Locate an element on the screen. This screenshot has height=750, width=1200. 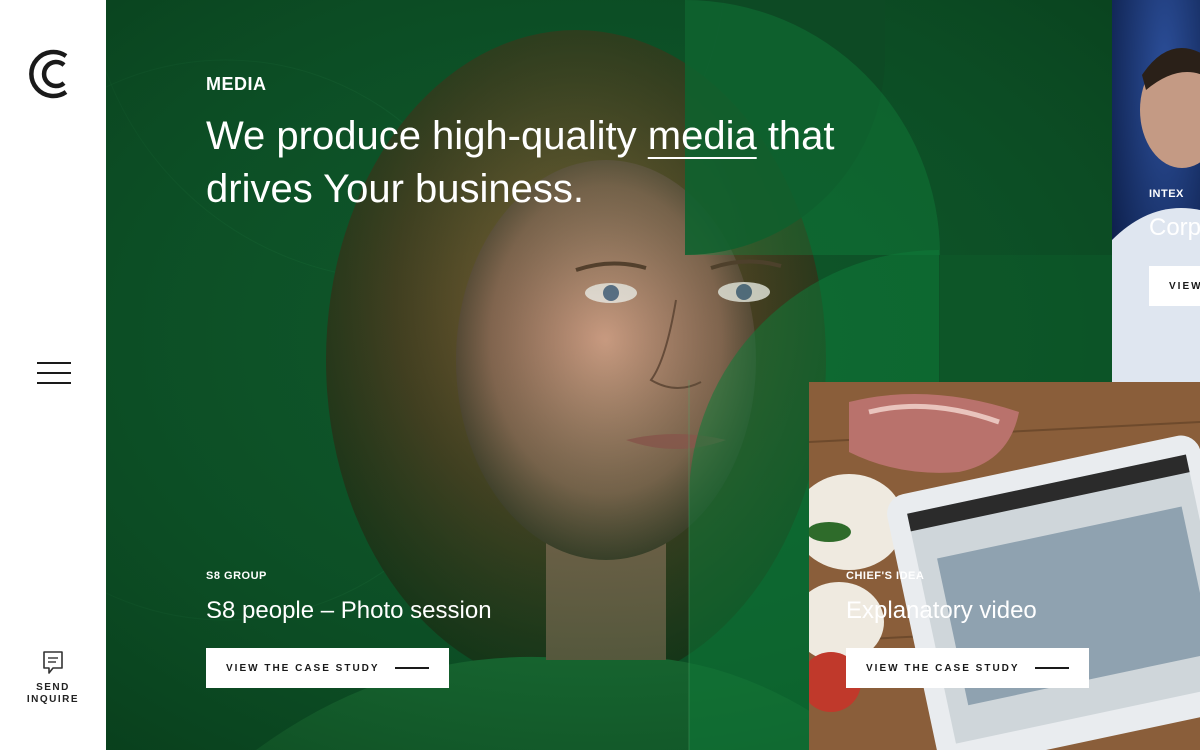
chat-icon is located at coordinates (53, 662).